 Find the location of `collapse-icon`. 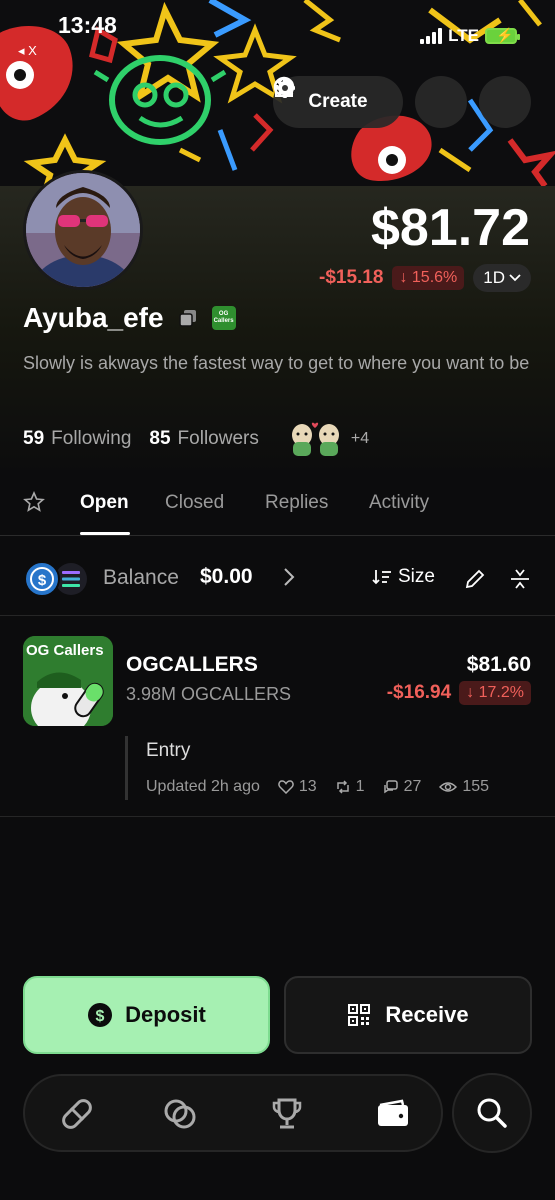

collapse-icon is located at coordinates (520, 579).